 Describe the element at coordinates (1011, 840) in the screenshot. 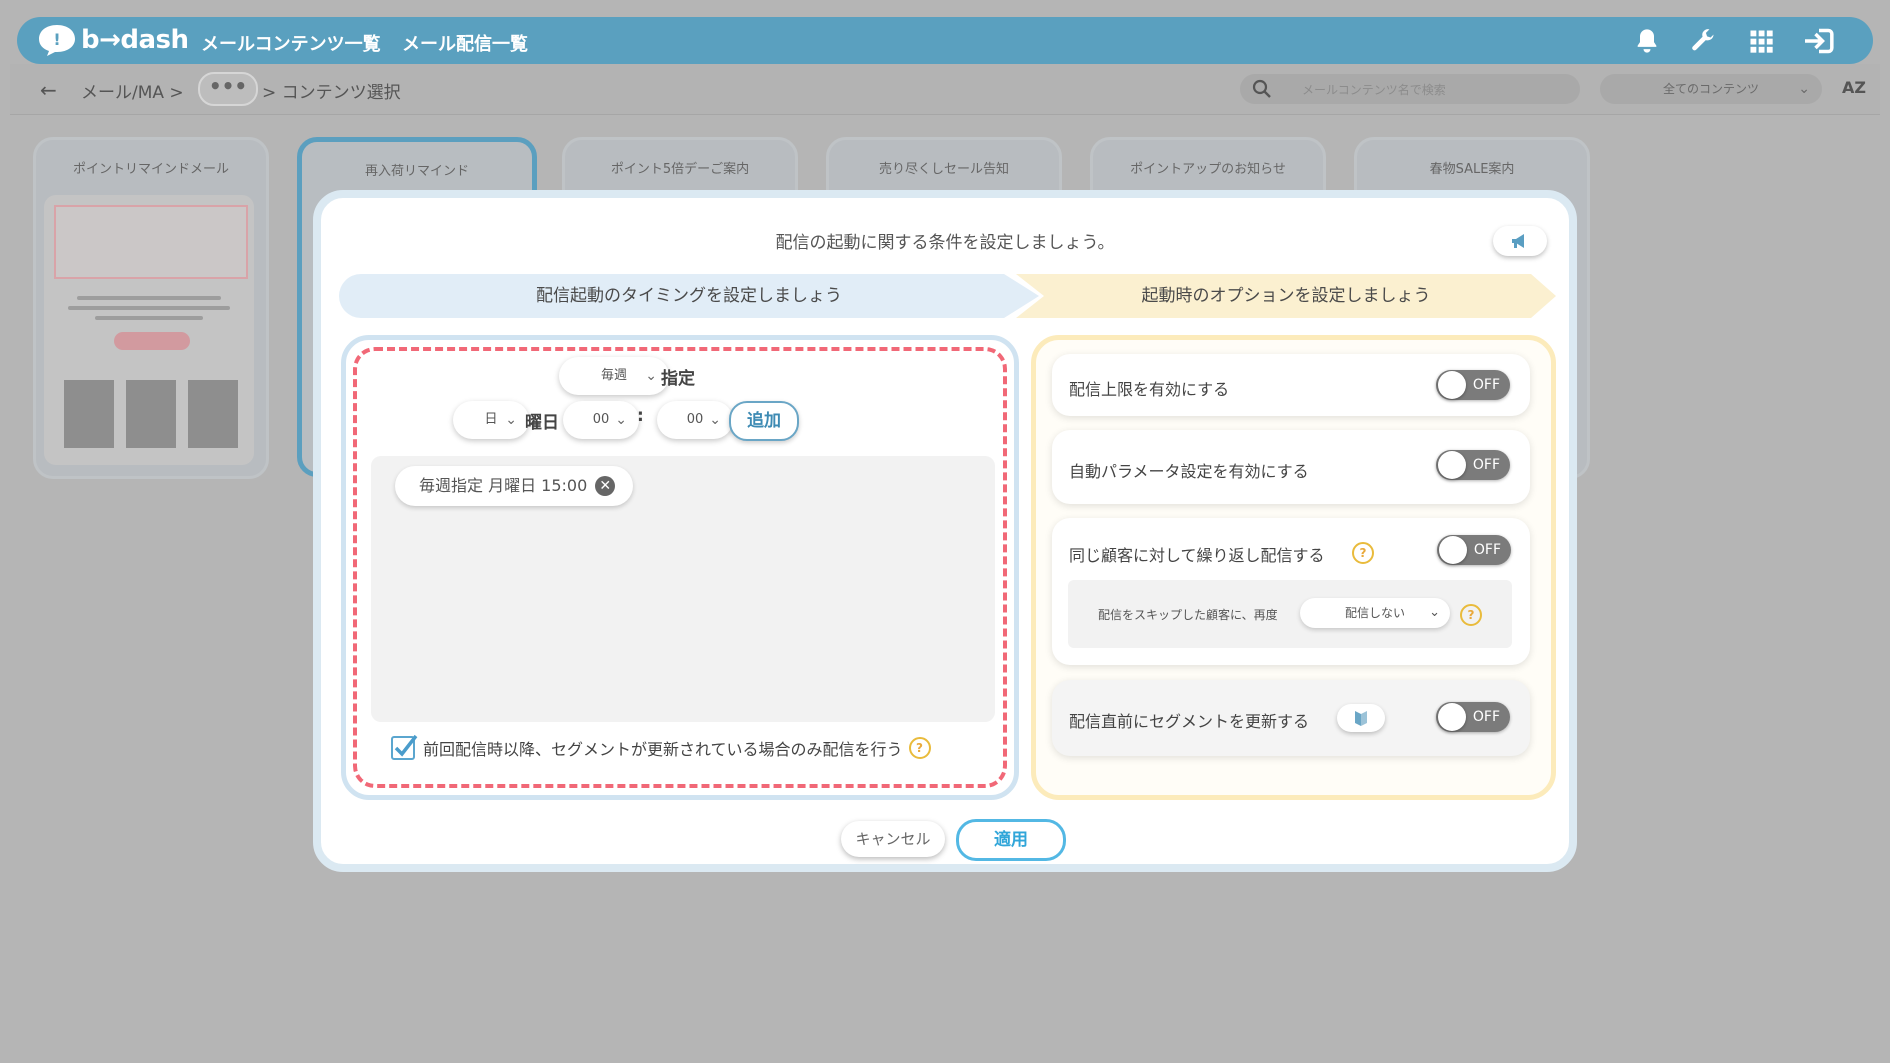

I see `apply-button: 適用` at that location.